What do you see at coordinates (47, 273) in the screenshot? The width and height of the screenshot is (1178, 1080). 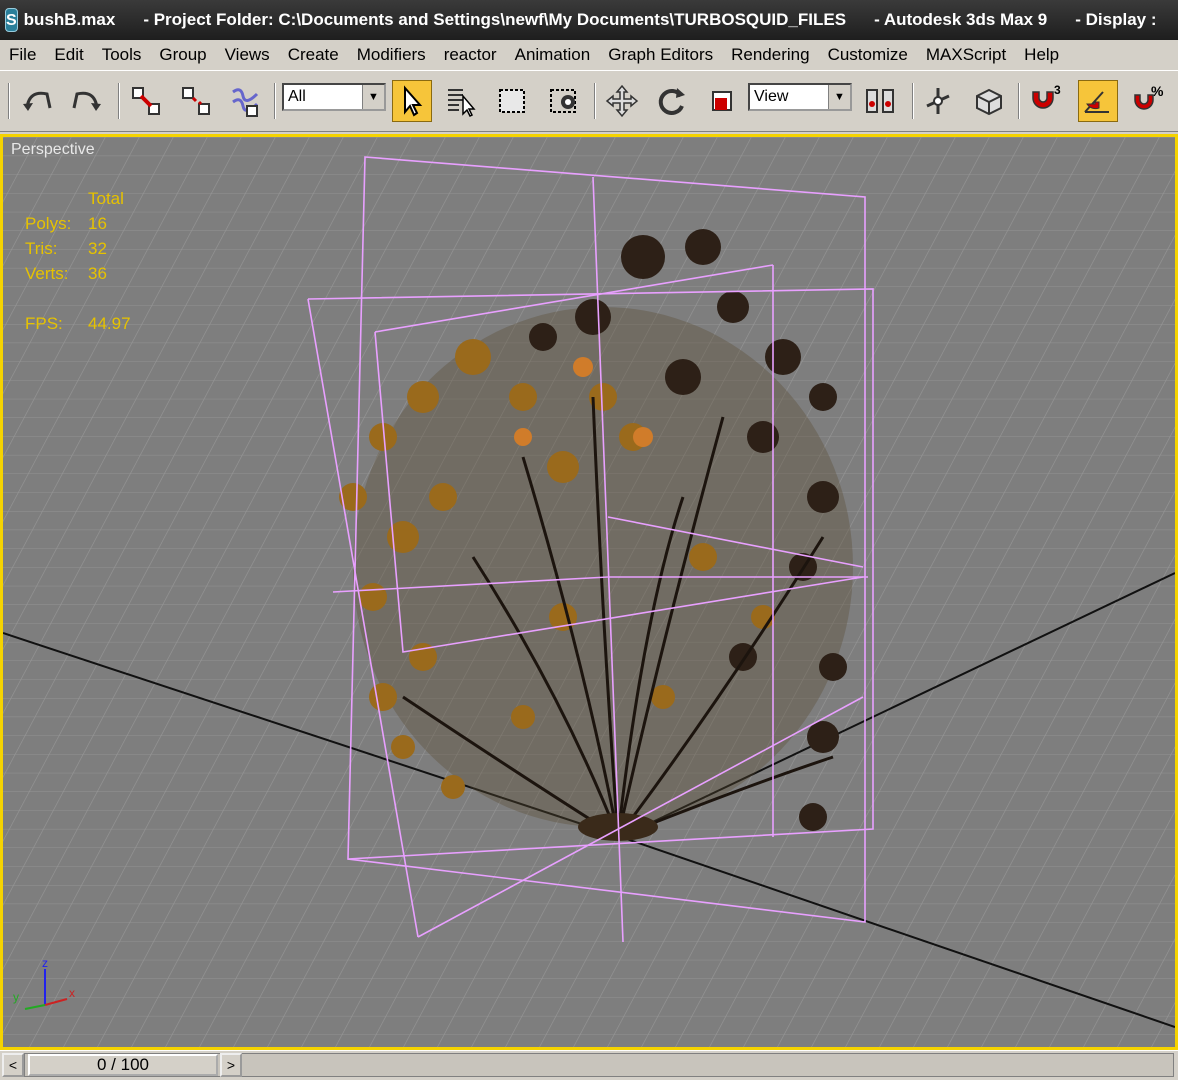 I see `verts-label: Verts:` at bounding box center [47, 273].